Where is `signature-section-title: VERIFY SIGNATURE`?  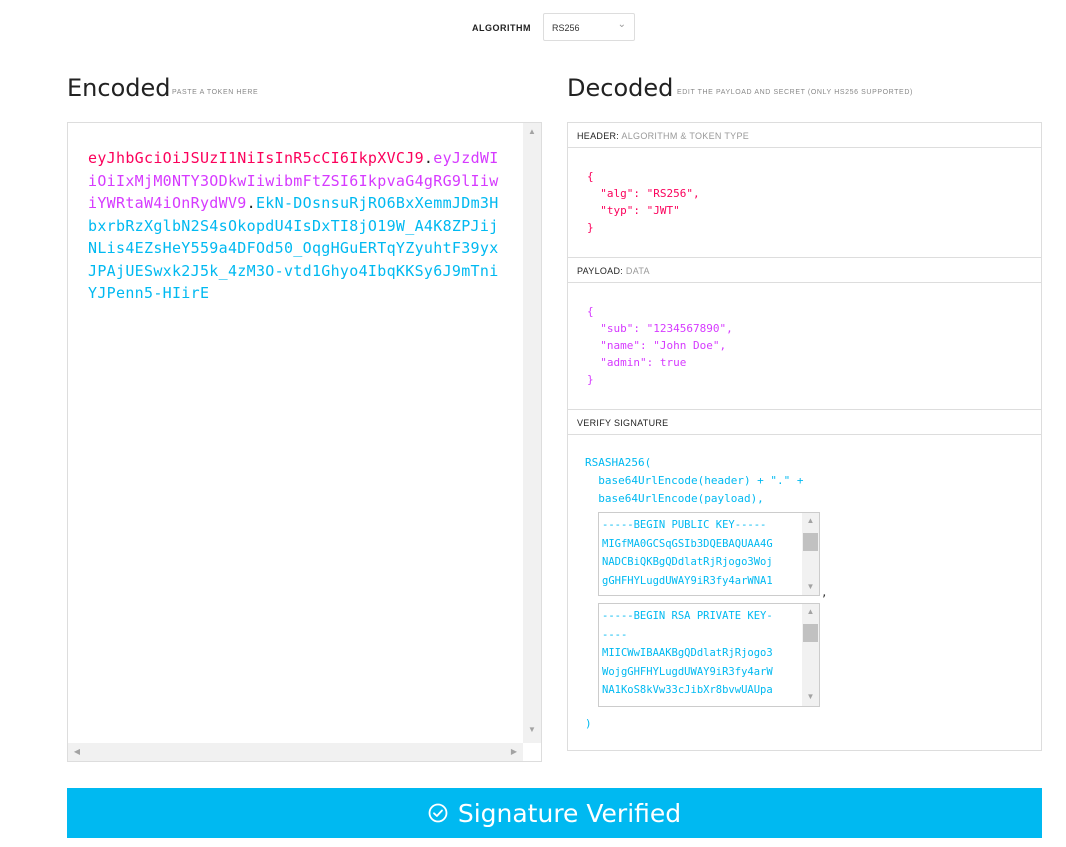 signature-section-title: VERIFY SIGNATURE is located at coordinates (804, 422).